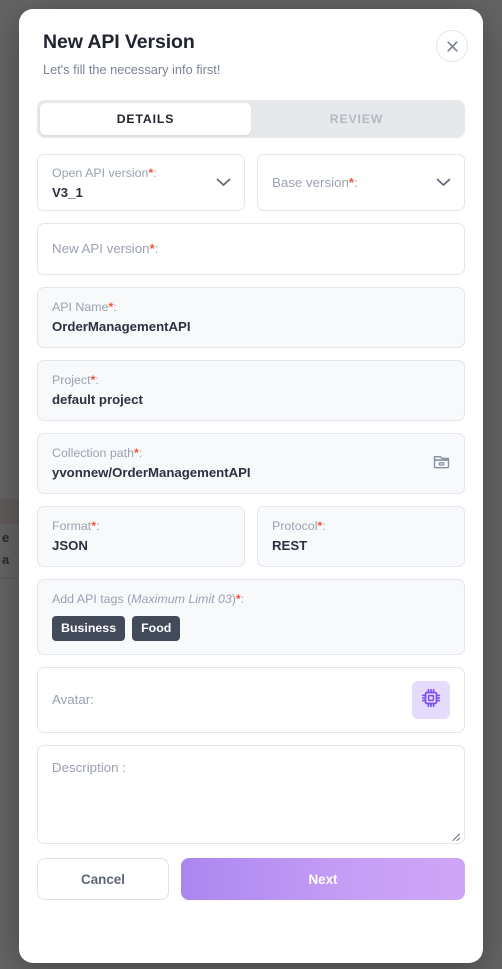 The height and width of the screenshot is (969, 502). What do you see at coordinates (145, 119) in the screenshot?
I see `tab-details: DETAILS` at bounding box center [145, 119].